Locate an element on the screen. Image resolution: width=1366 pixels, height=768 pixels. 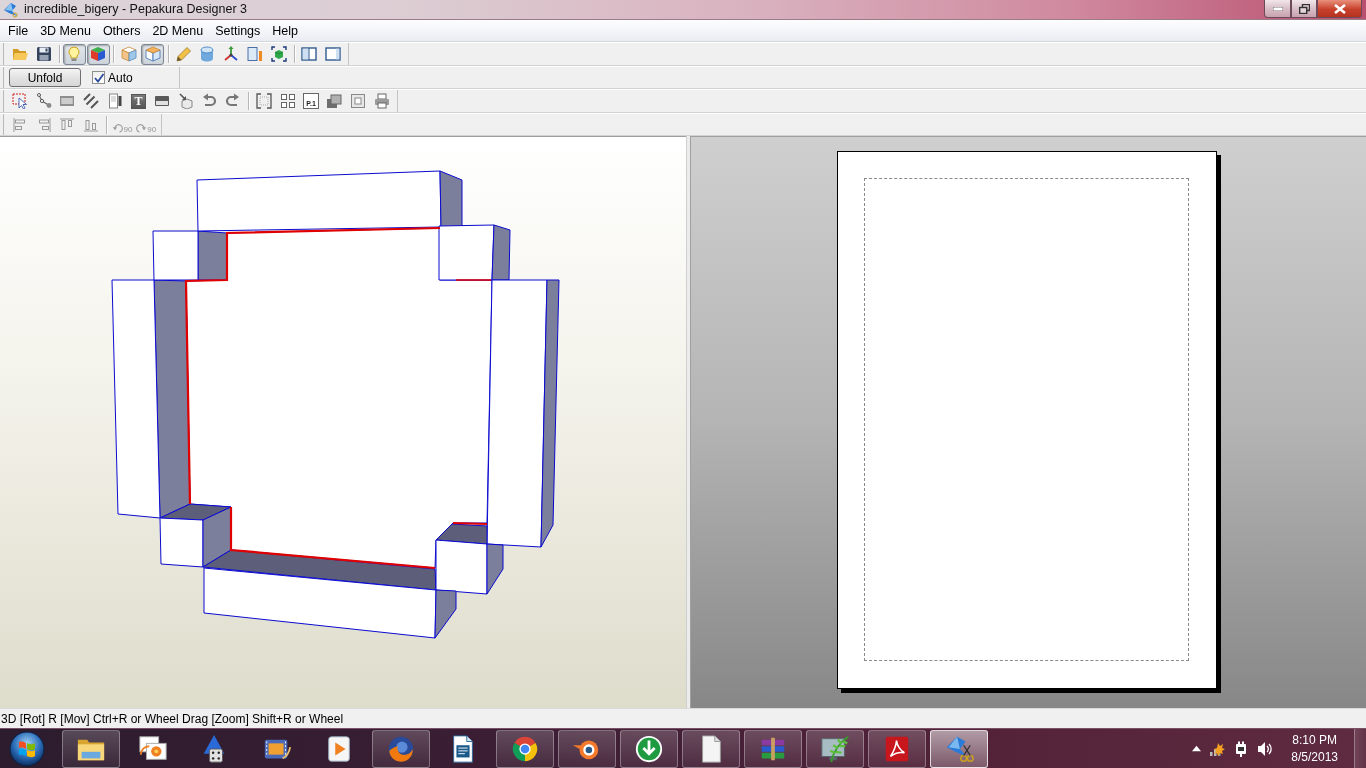
start-button is located at coordinates (27, 748).